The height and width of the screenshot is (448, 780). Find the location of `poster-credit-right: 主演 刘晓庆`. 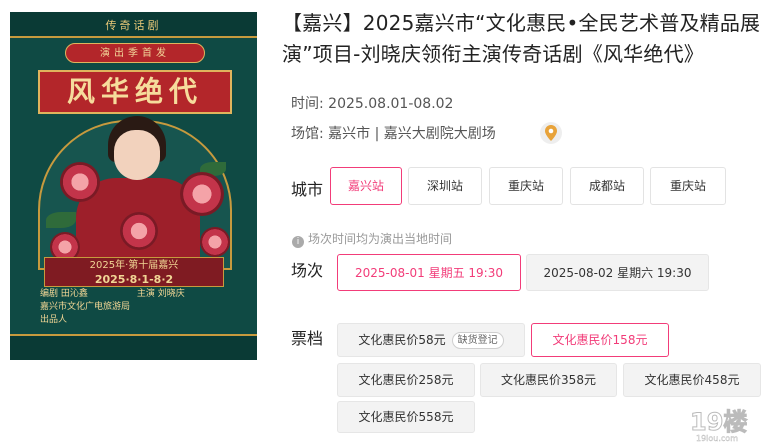

poster-credit-right: 主演 刘晓庆 is located at coordinates (160, 294).